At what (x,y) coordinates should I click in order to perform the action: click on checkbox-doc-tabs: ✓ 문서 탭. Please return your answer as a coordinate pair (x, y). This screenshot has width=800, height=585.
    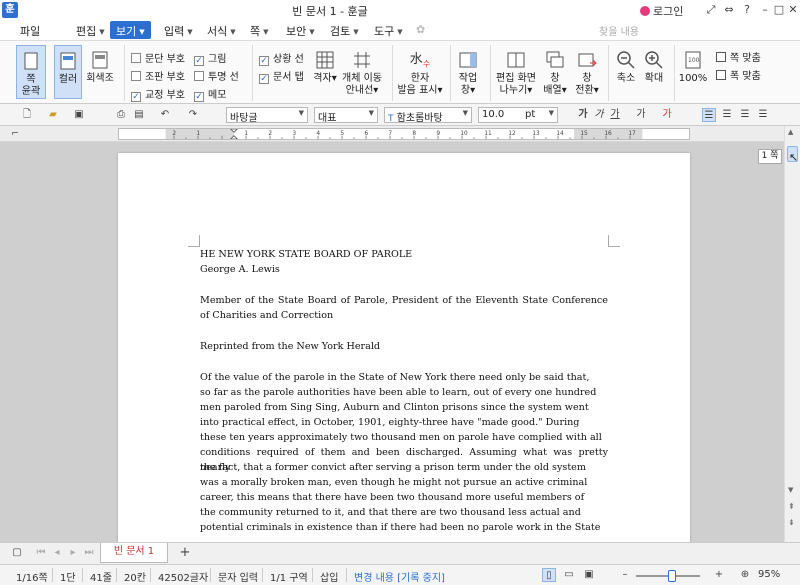
    Looking at the image, I should click on (281, 76).